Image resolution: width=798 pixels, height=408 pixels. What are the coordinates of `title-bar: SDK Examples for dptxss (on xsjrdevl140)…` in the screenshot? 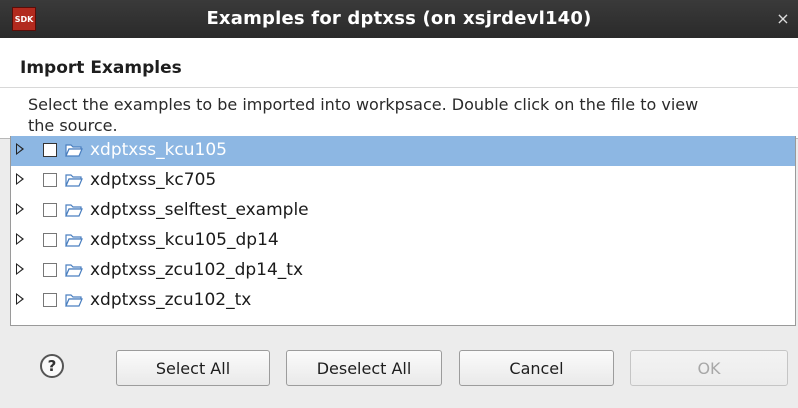 It's located at (399, 19).